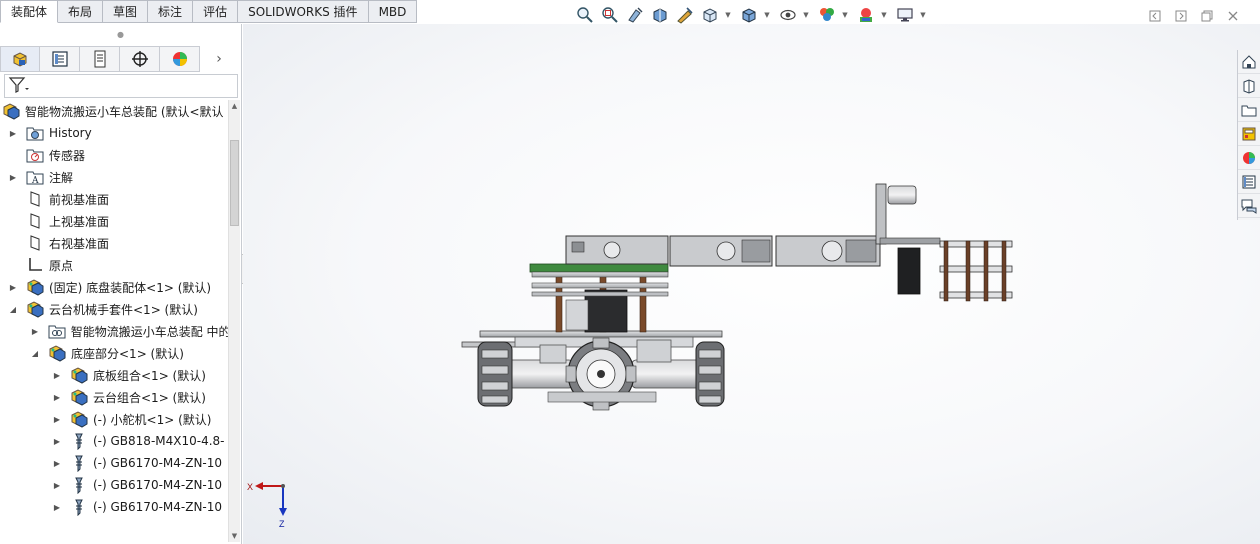 The height and width of the screenshot is (544, 1260). What do you see at coordinates (845, 15) in the screenshot?
I see `edit-appearance-dropdown-icon: ▼` at bounding box center [845, 15].